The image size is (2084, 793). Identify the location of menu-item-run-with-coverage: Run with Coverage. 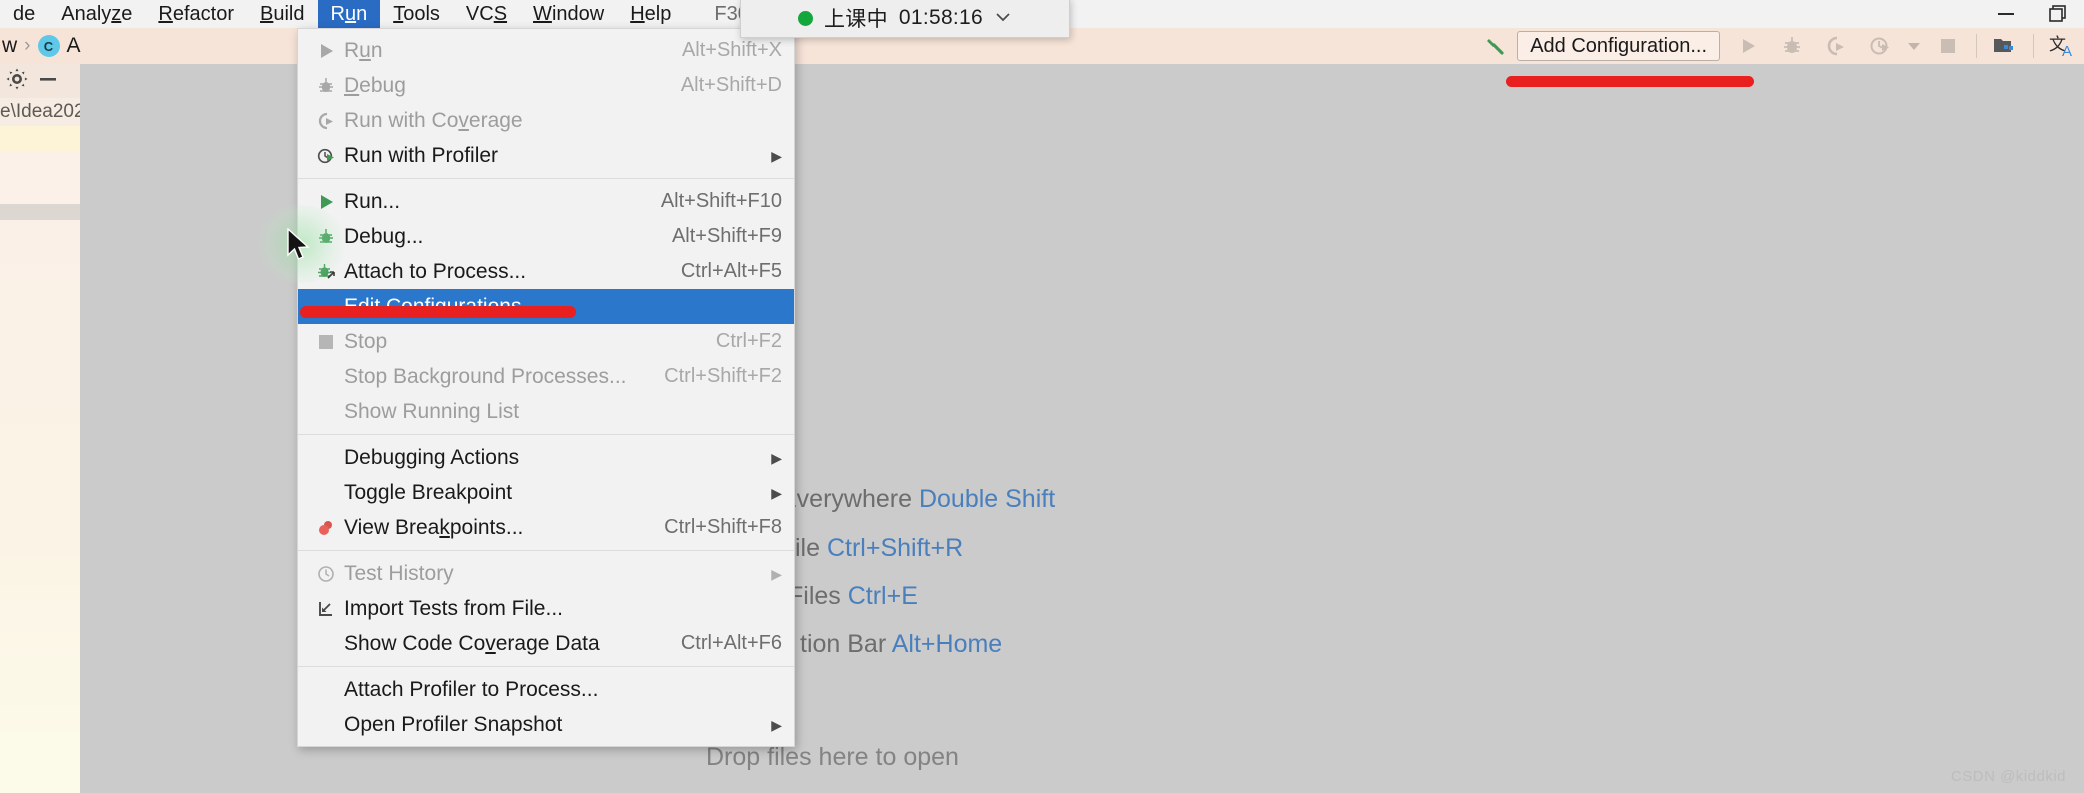
(546, 120).